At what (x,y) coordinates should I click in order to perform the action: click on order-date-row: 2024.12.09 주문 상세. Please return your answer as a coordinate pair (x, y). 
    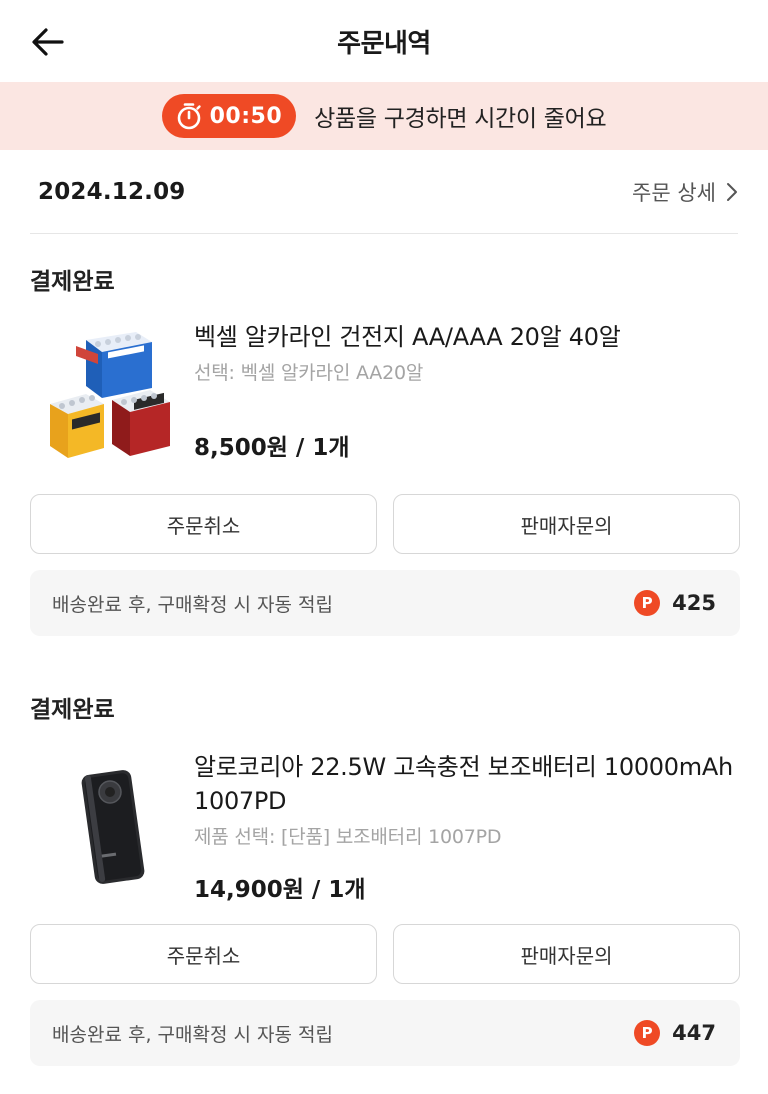
    Looking at the image, I should click on (388, 192).